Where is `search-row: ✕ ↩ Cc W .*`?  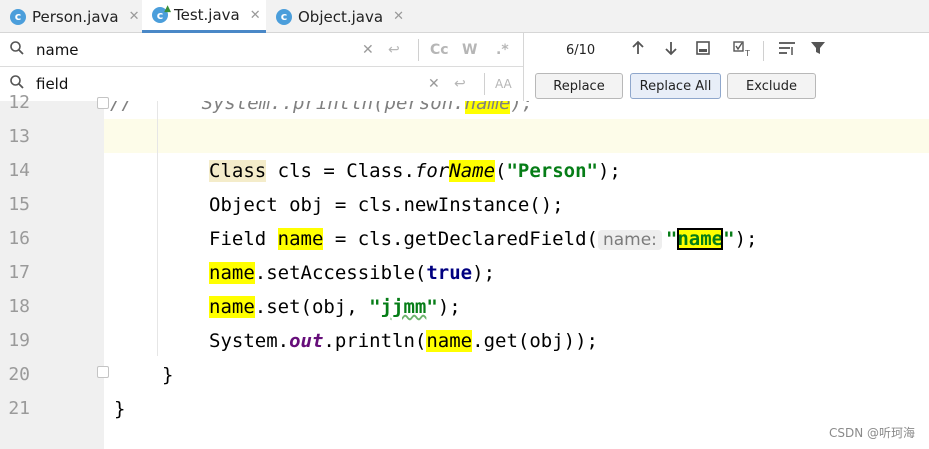
search-row: ✕ ↩ Cc W .* is located at coordinates (261, 50).